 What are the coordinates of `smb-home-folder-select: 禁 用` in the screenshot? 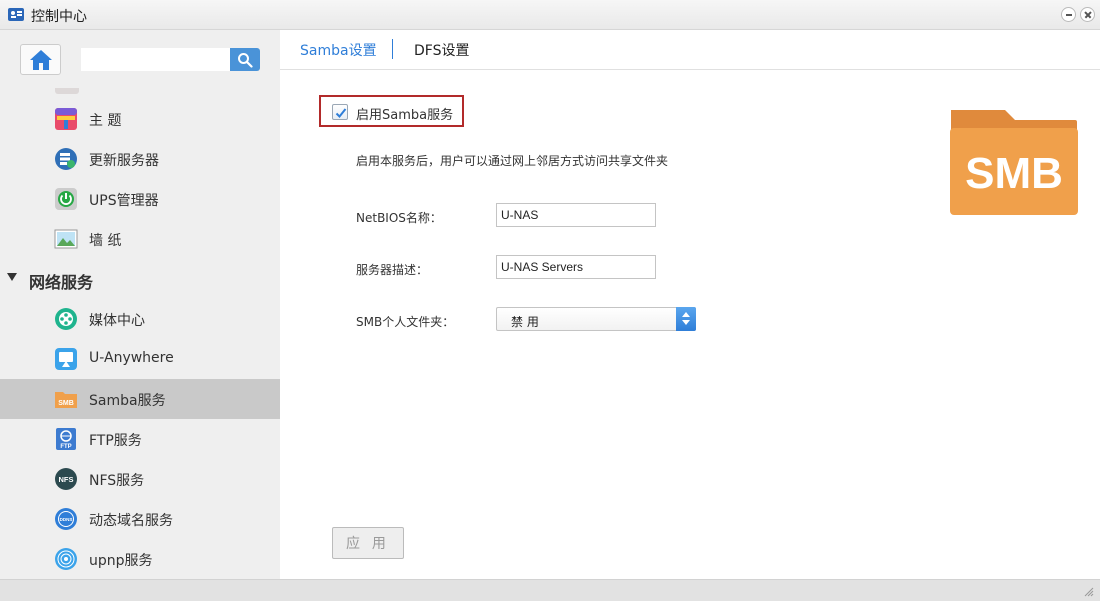 It's located at (596, 319).